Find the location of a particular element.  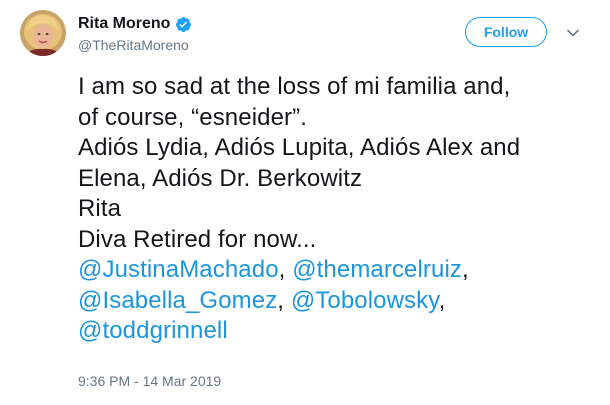

tweet-text-line: of course, “esneider”. is located at coordinates (192, 117).